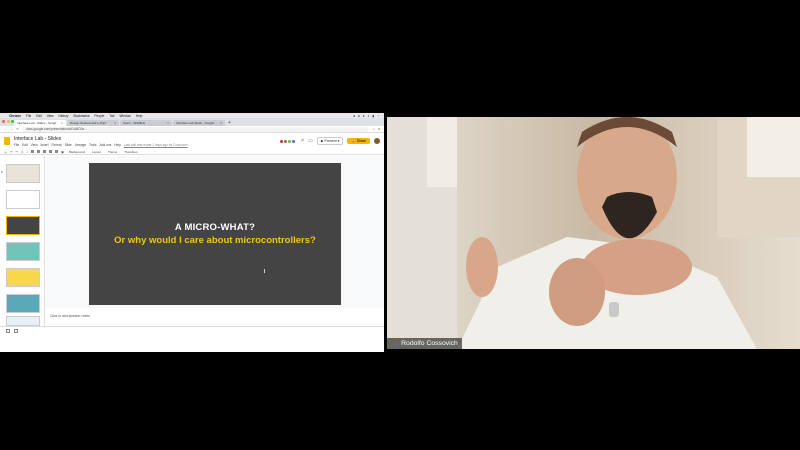 This screenshot has width=800, height=450. What do you see at coordinates (45, 145) in the screenshot?
I see `menu-insert: Insert` at bounding box center [45, 145].